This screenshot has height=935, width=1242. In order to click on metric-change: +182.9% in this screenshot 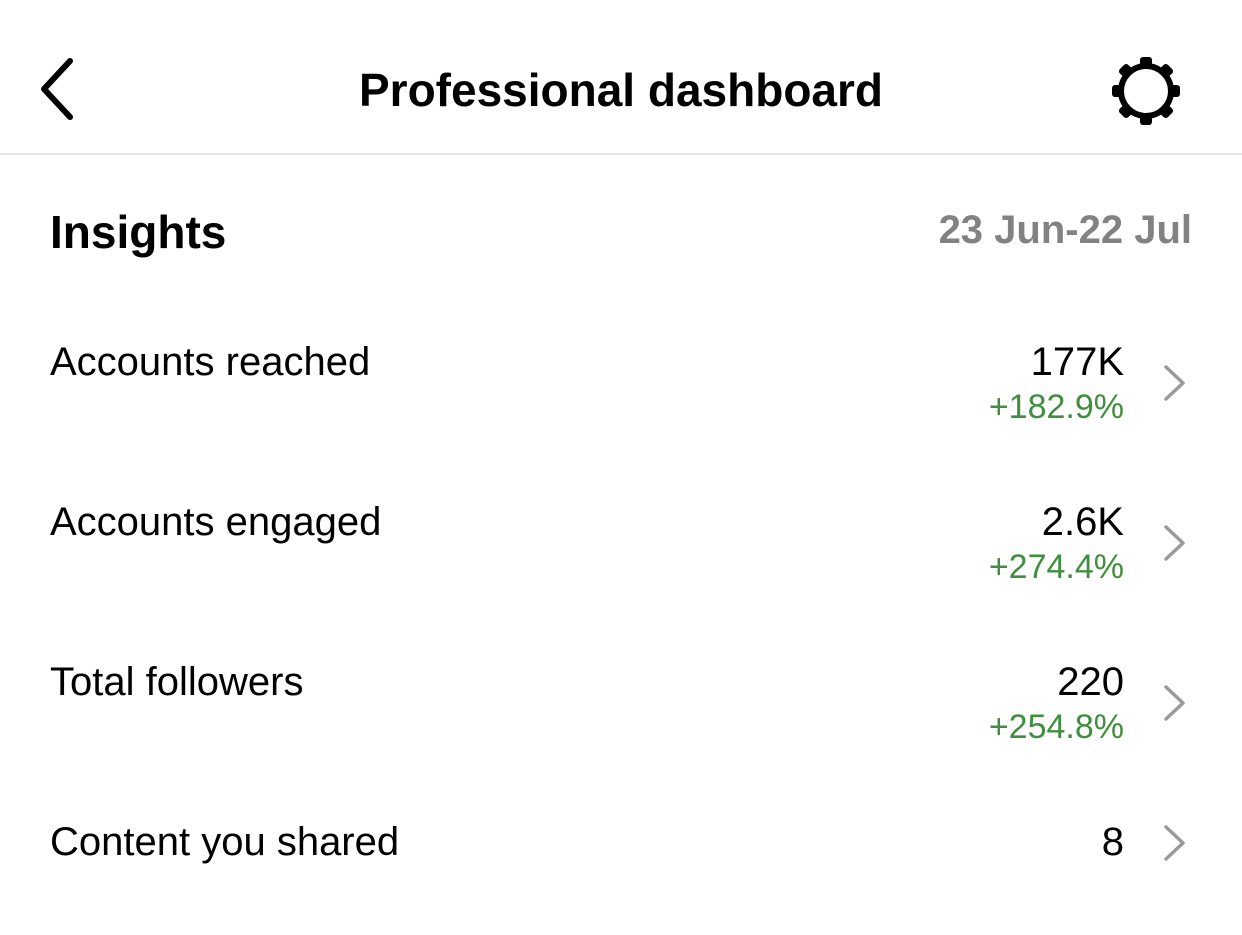, I will do `click(1056, 407)`.